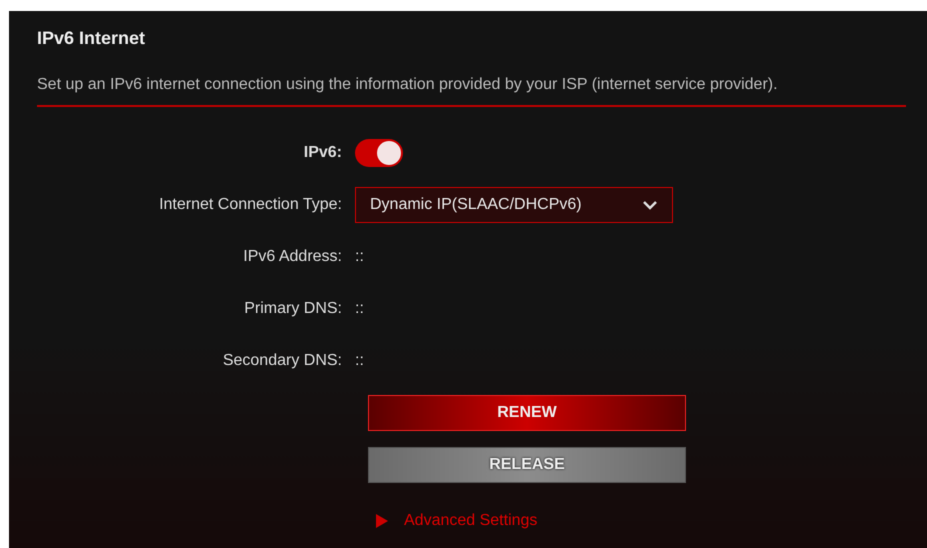 The width and height of the screenshot is (927, 548). Describe the element at coordinates (471, 90) in the screenshot. I see `panel-description: Set up an IPv6 internet connection using the information provided by your ISP (internet service provider).` at that location.